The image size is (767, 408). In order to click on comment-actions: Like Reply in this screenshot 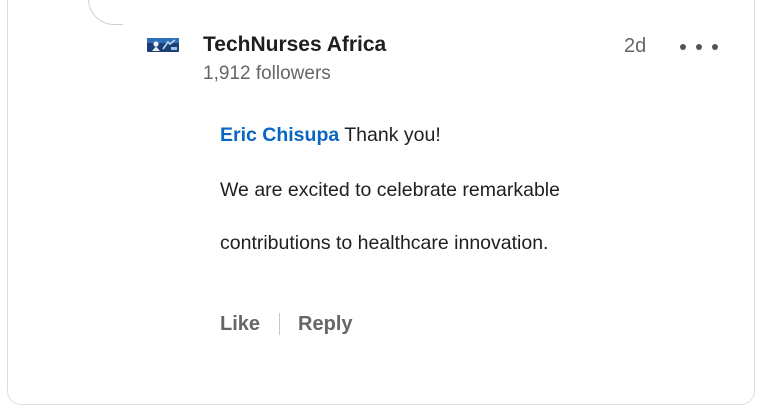, I will do `click(286, 324)`.